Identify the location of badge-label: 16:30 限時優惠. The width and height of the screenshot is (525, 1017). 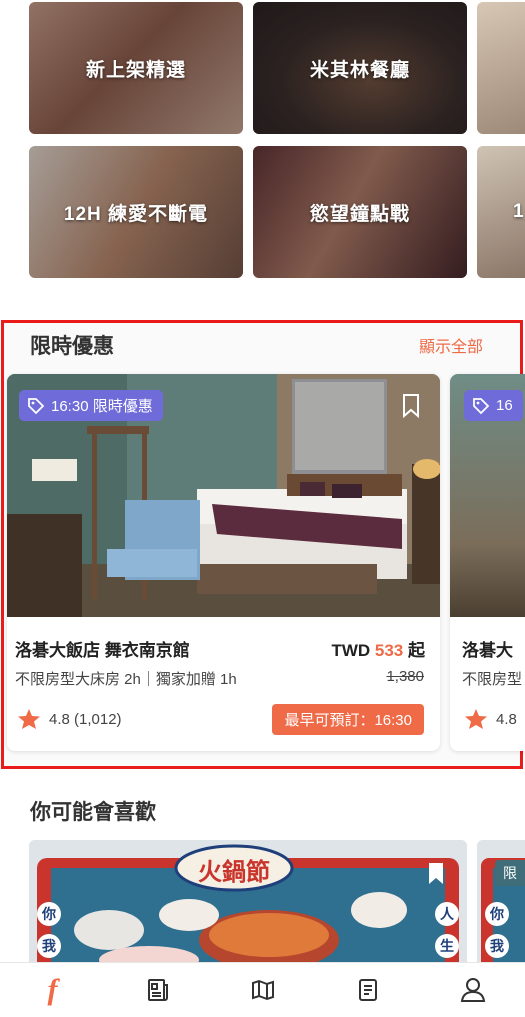
(102, 406).